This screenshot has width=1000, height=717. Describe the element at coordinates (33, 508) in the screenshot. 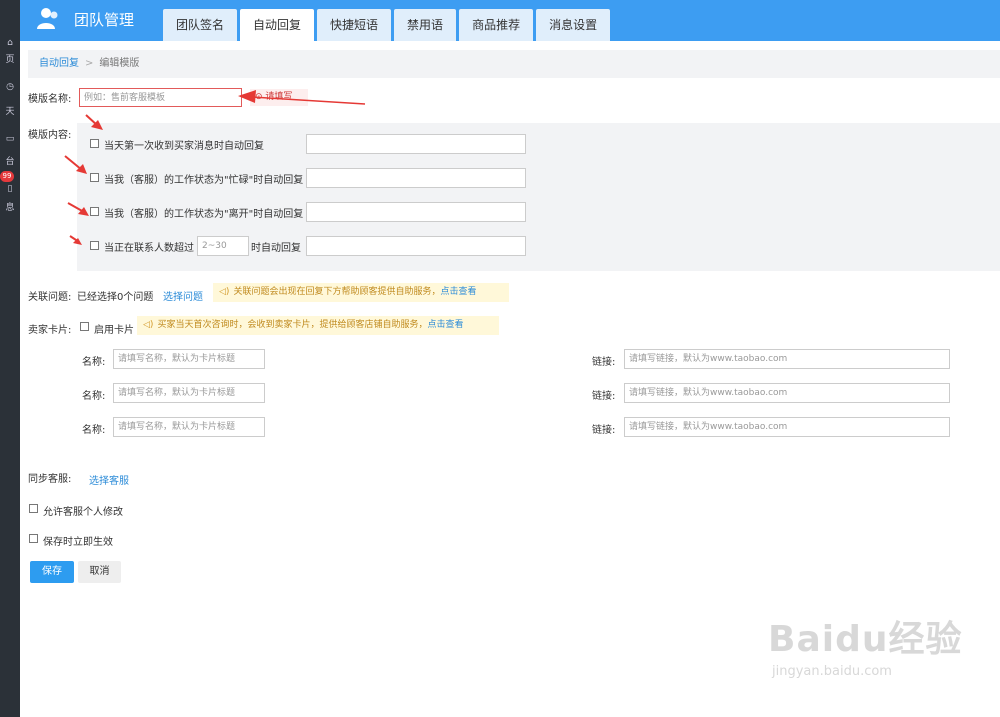

I see `allow-edit-checkbox` at that location.